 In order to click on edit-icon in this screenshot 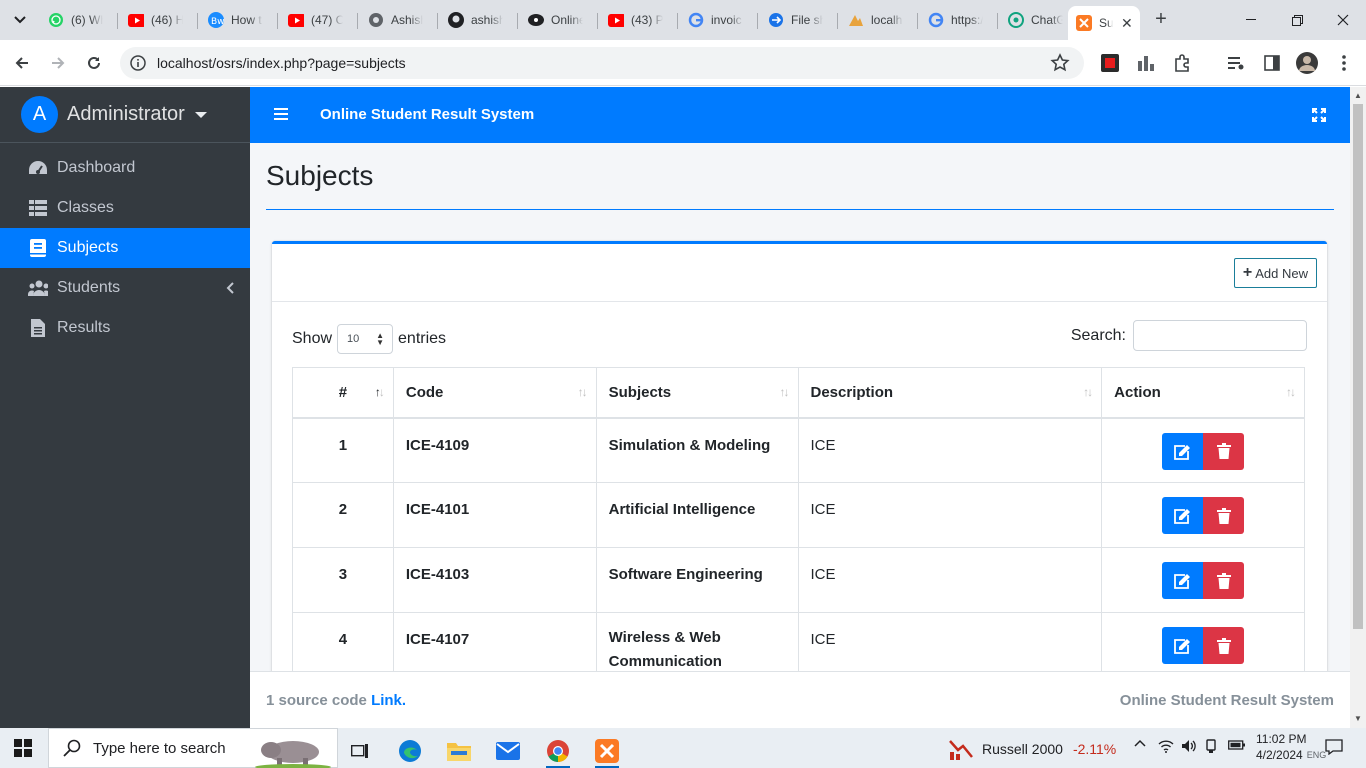, I will do `click(1181, 646)`.